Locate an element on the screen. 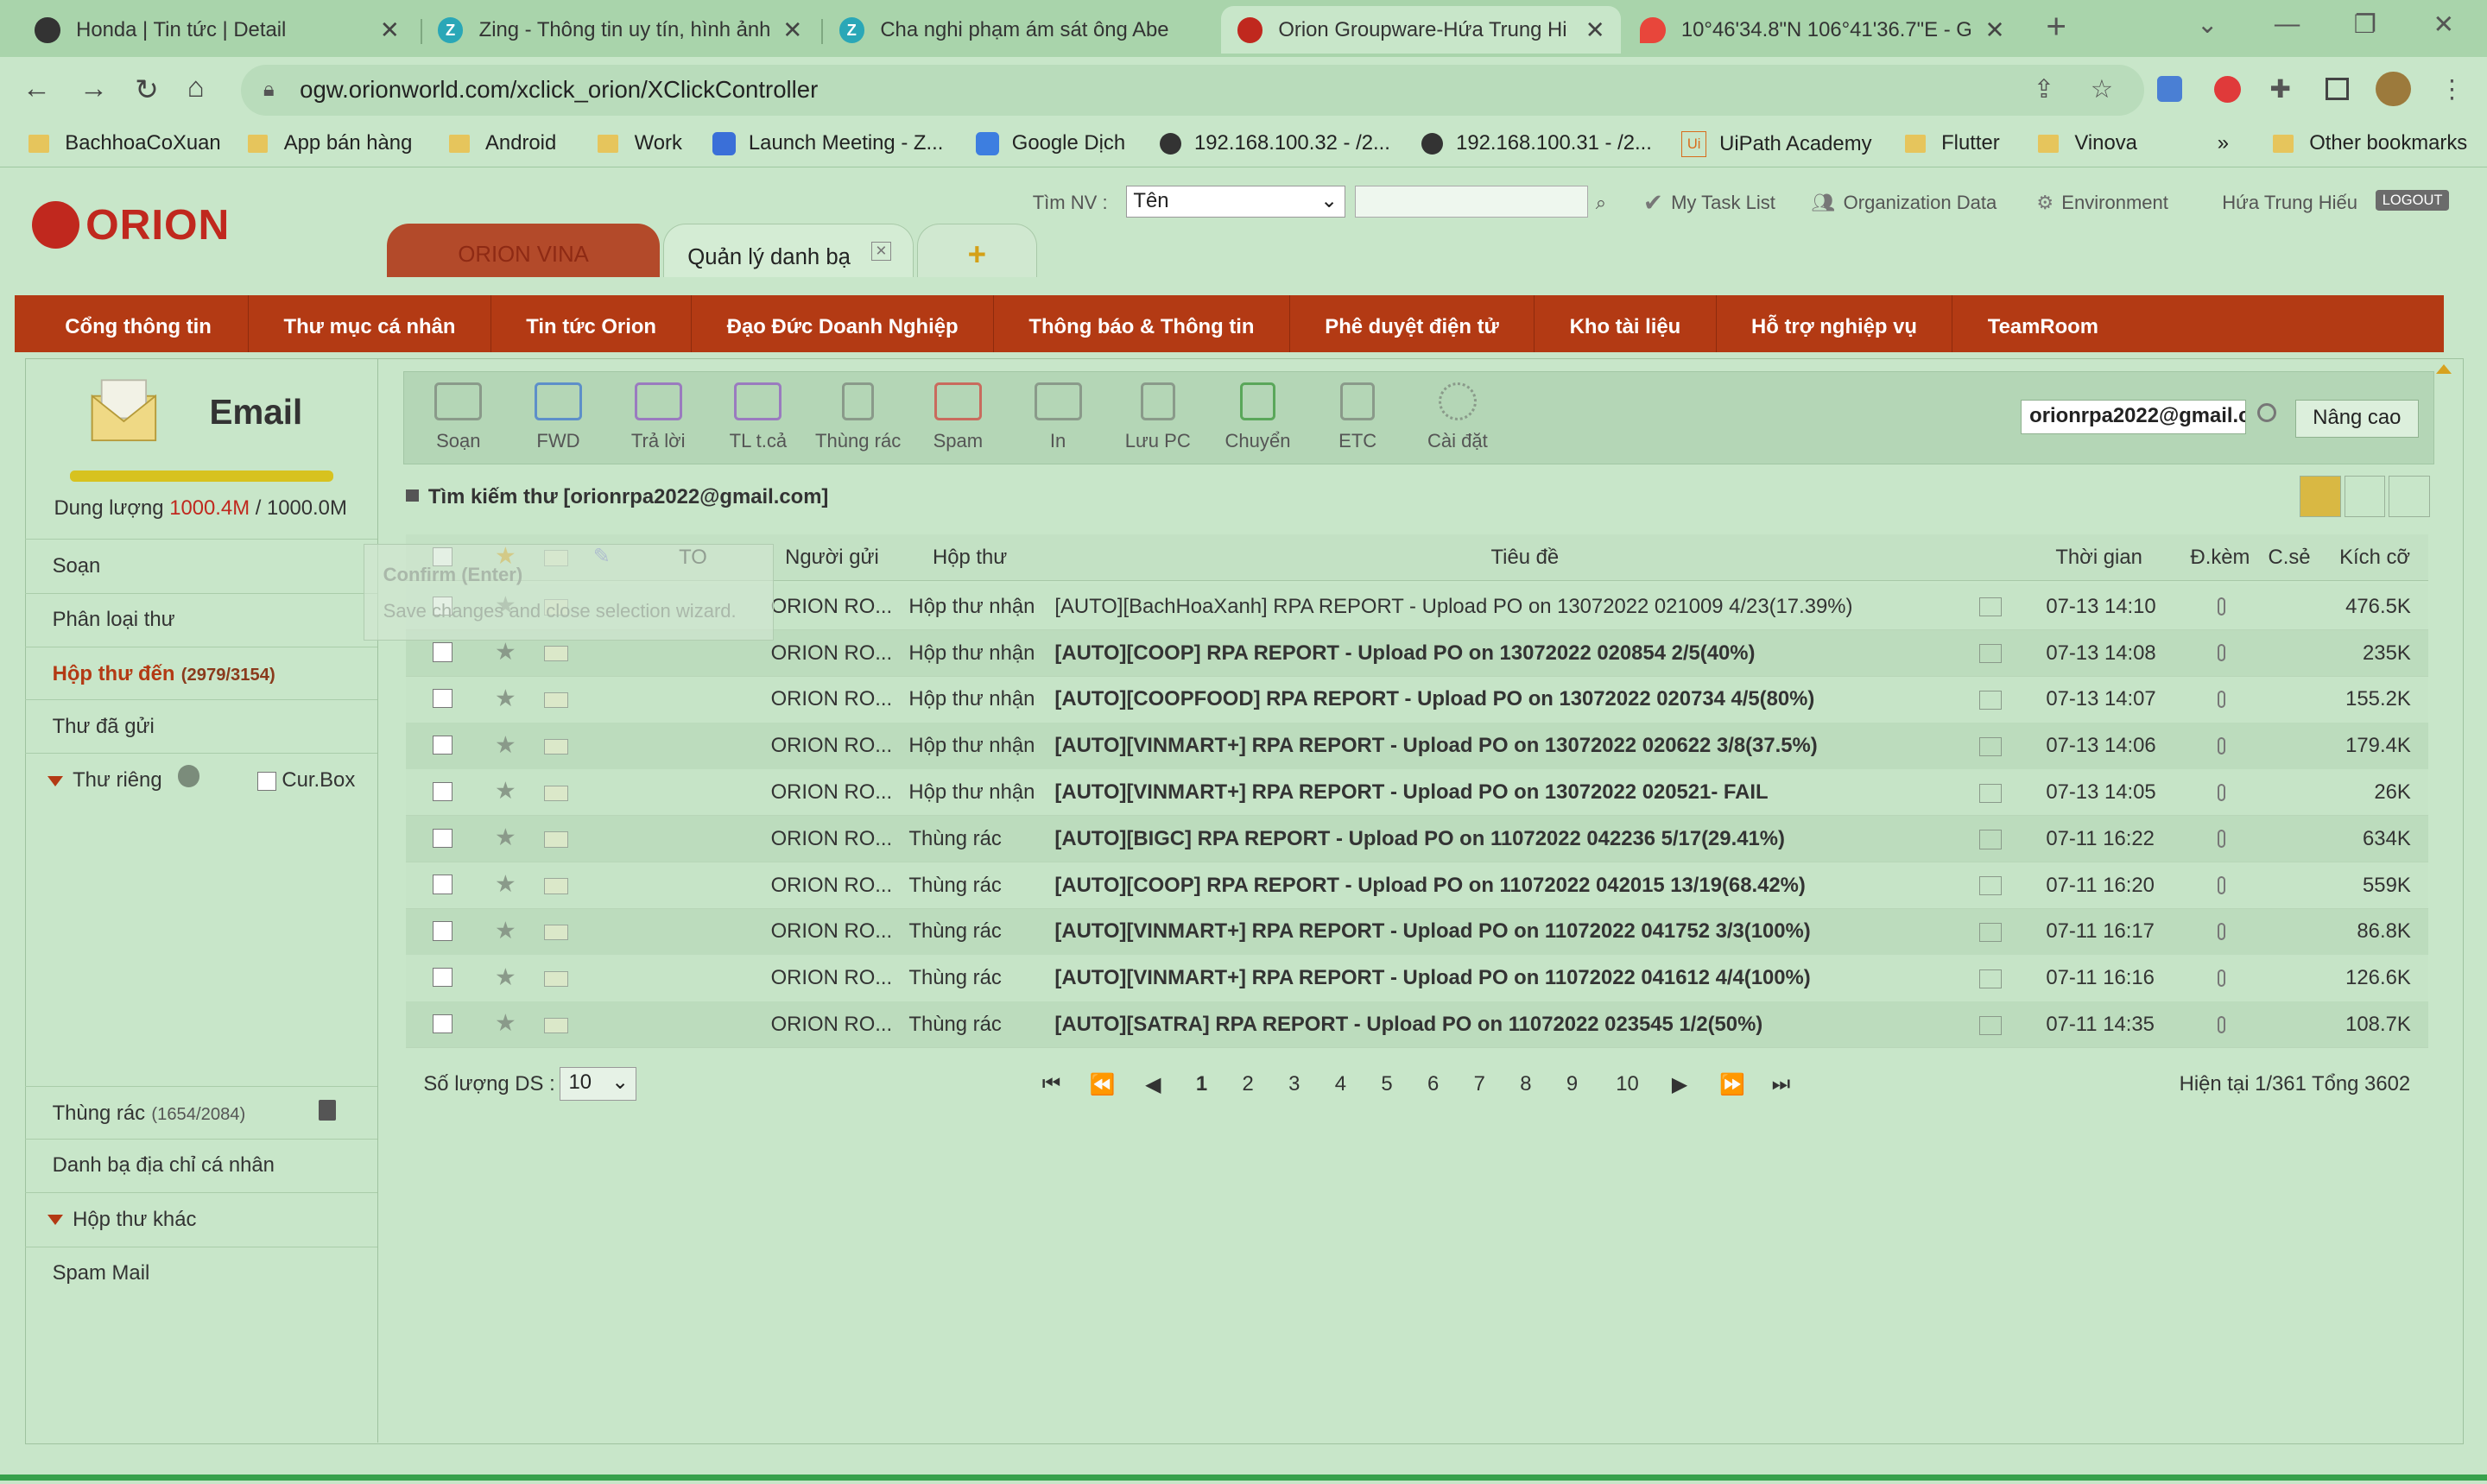  trash-icon is located at coordinates (328, 1110).